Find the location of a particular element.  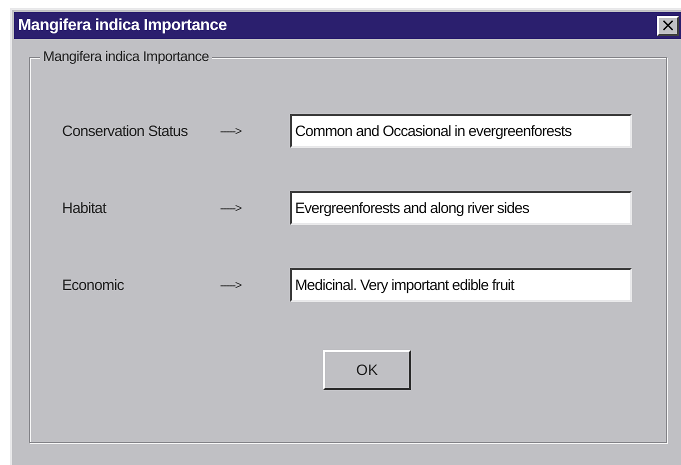

field-label: Economic is located at coordinates (93, 285).